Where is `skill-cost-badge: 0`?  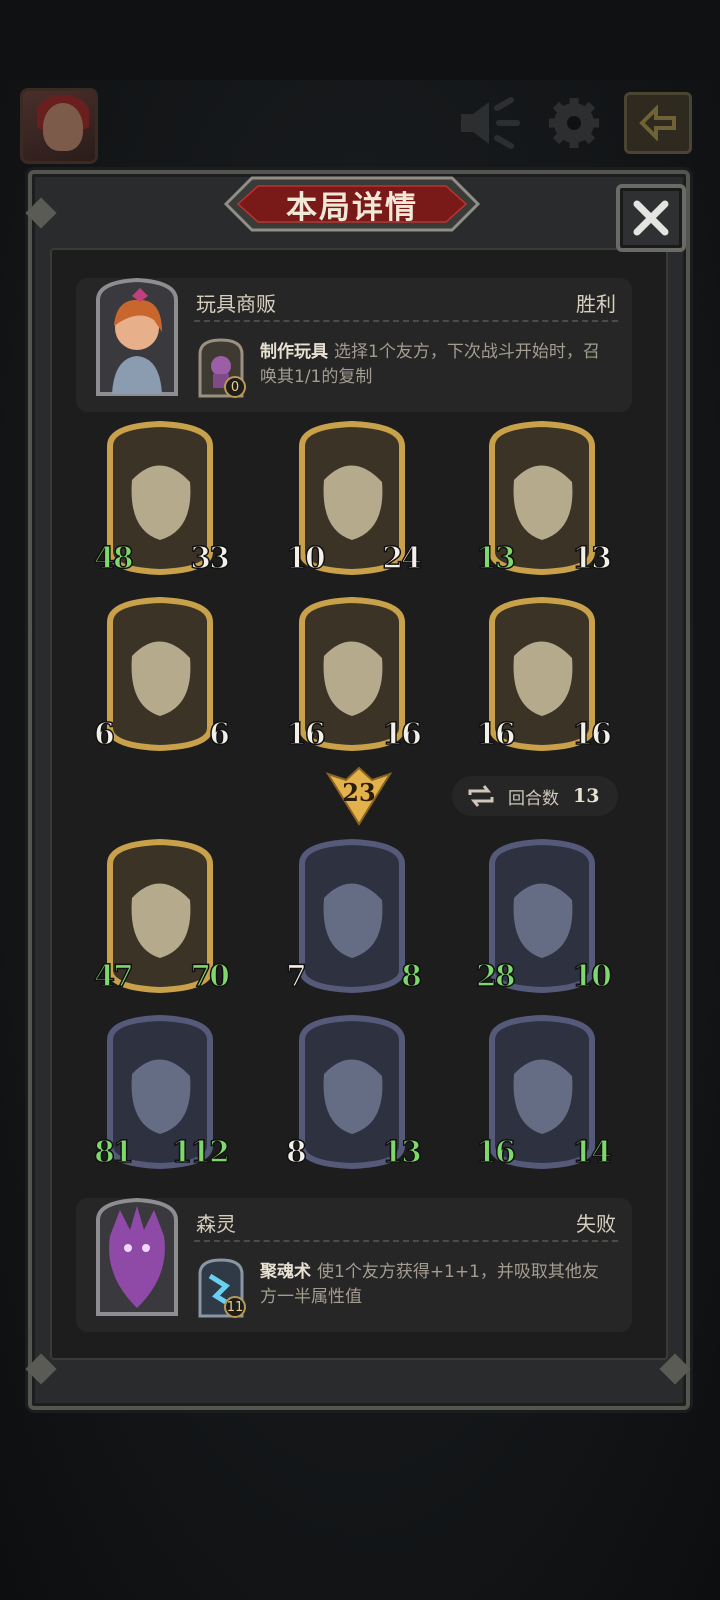 skill-cost-badge: 0 is located at coordinates (235, 387).